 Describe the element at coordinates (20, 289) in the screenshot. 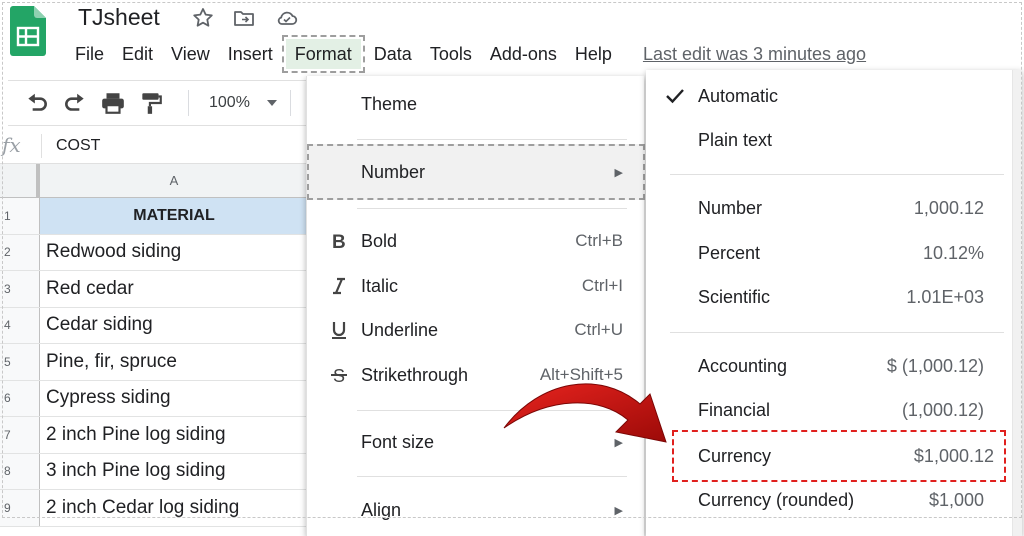

I see `row-number: 3` at that location.